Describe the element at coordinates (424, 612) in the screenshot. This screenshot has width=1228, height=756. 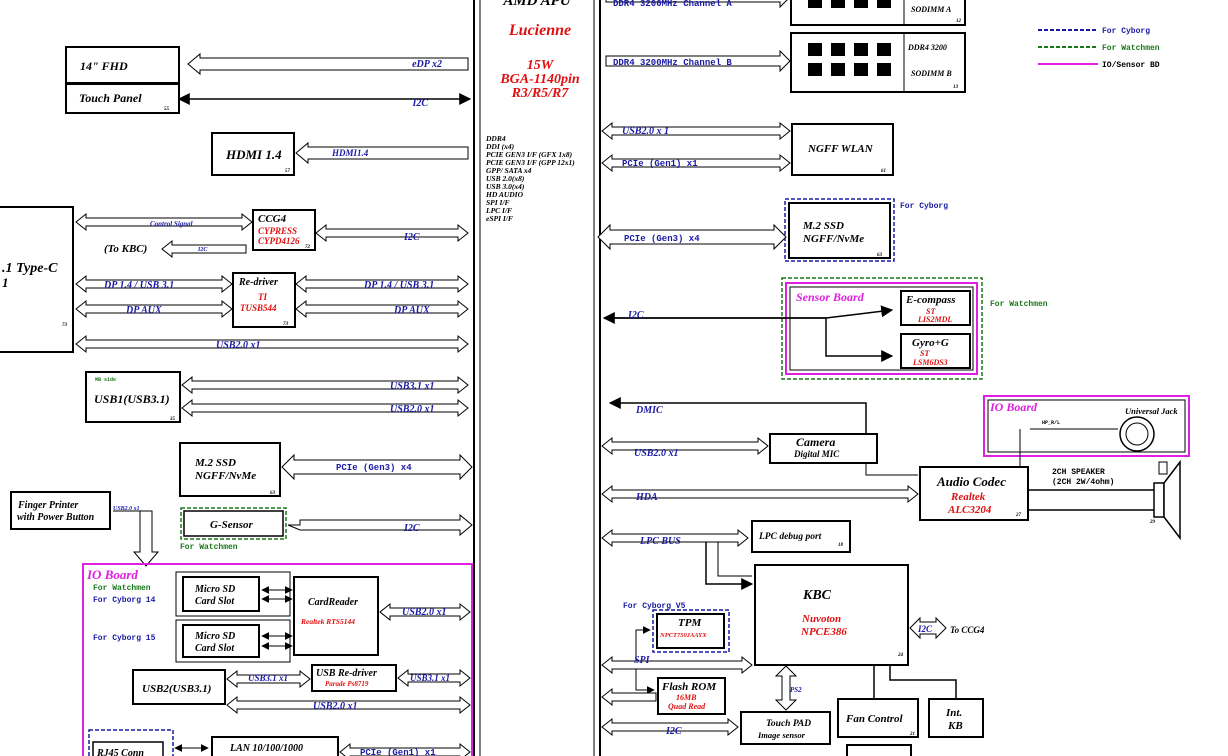
I see `cardreader-bus: USB2.0 x1` at that location.